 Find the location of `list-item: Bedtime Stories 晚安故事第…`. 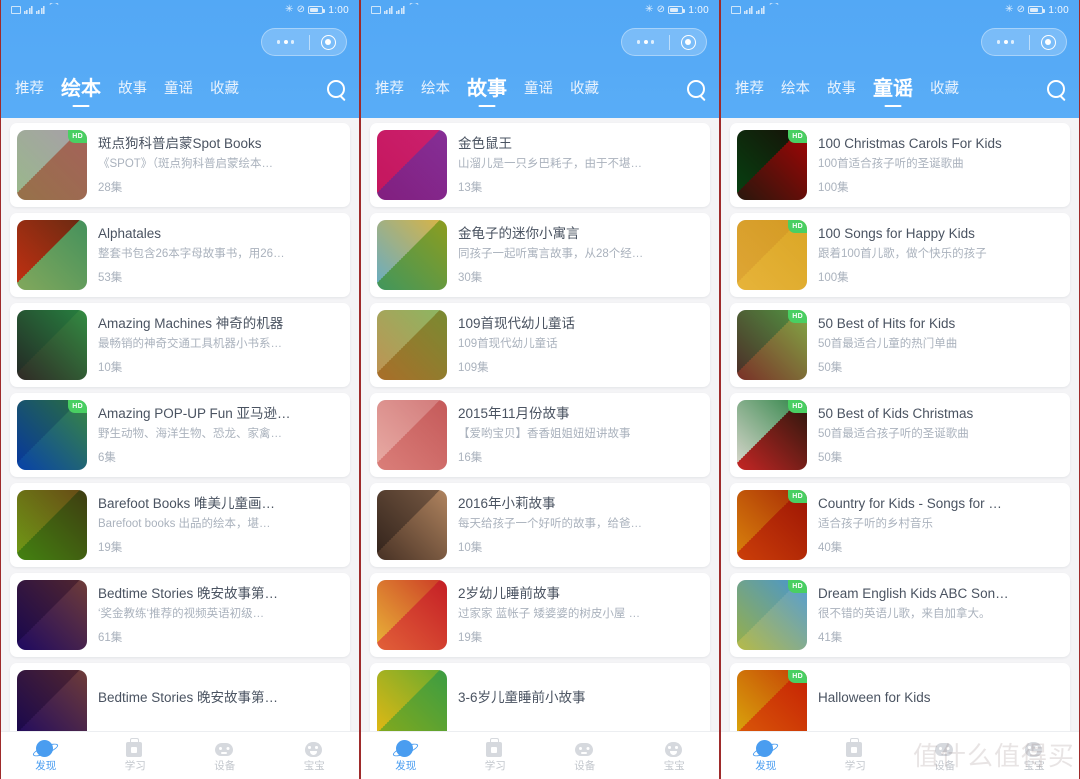

list-item: Bedtime Stories 晚安故事第… is located at coordinates (180, 697).